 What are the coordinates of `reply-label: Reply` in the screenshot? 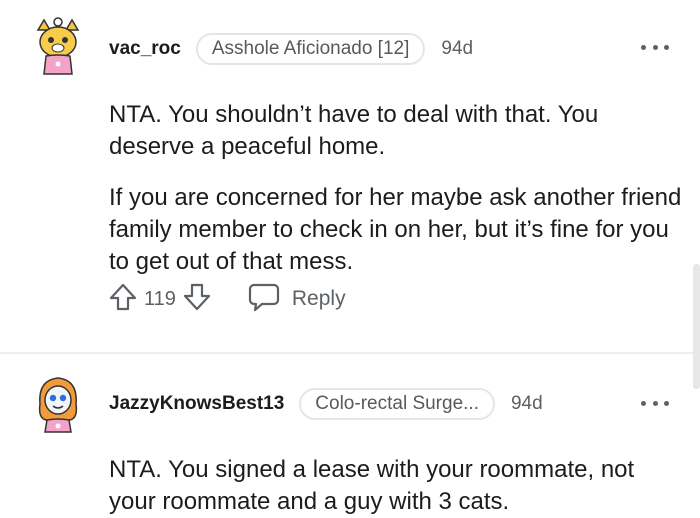 It's located at (318, 298).